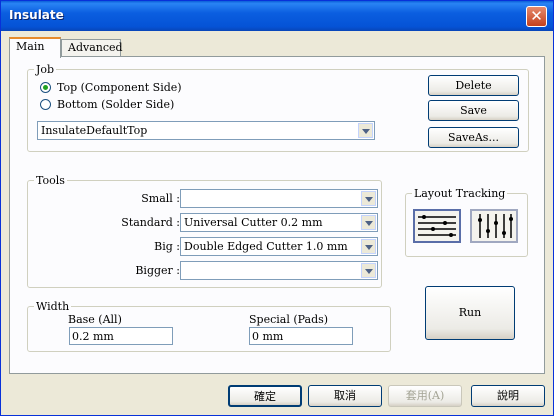  I want to click on small-tool-label: Small :, so click(160, 198).